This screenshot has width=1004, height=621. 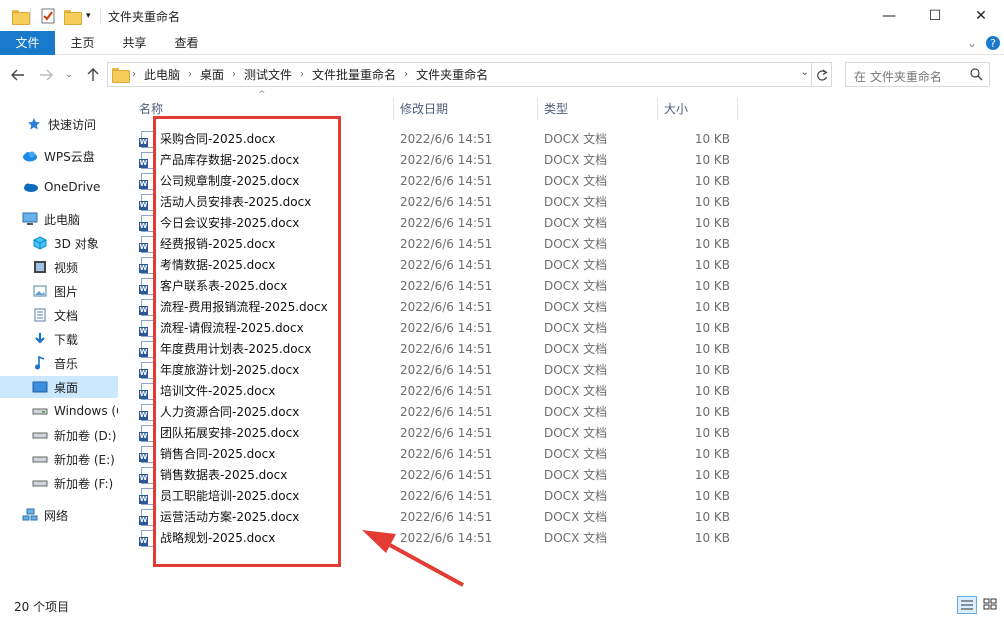 What do you see at coordinates (59, 411) in the screenshot?
I see `sidebar-item-drive-c: Windows (C` at bounding box center [59, 411].